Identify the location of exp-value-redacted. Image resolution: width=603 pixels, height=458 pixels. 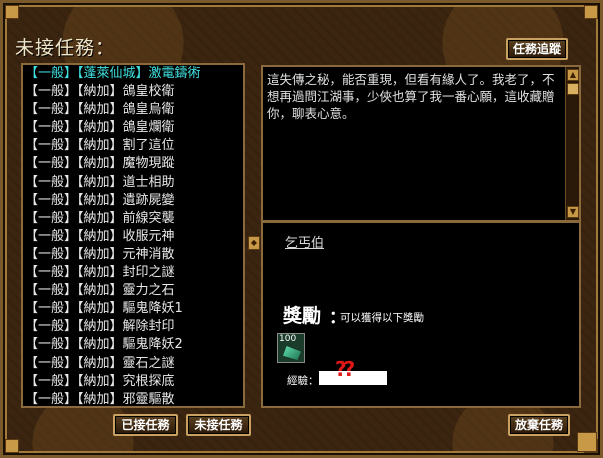
(353, 378).